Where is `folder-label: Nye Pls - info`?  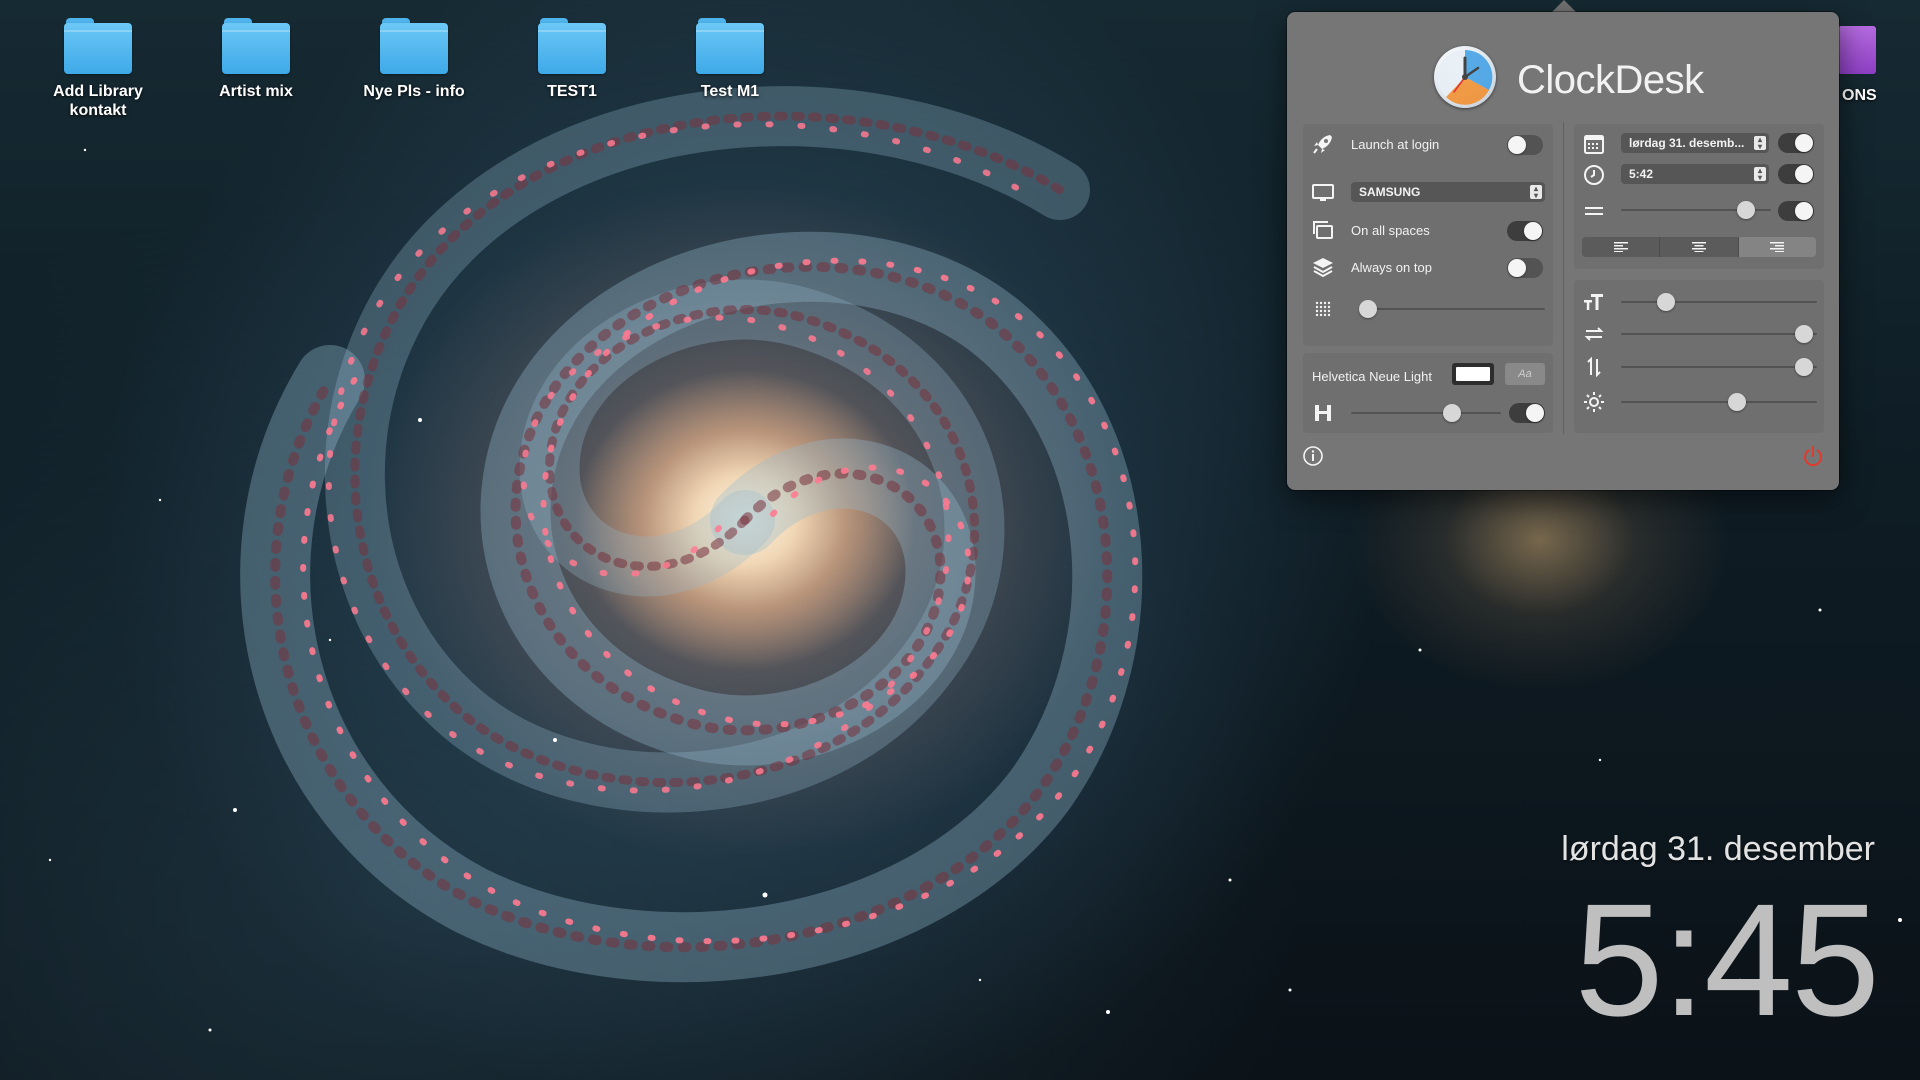
folder-label: Nye Pls - info is located at coordinates (414, 91).